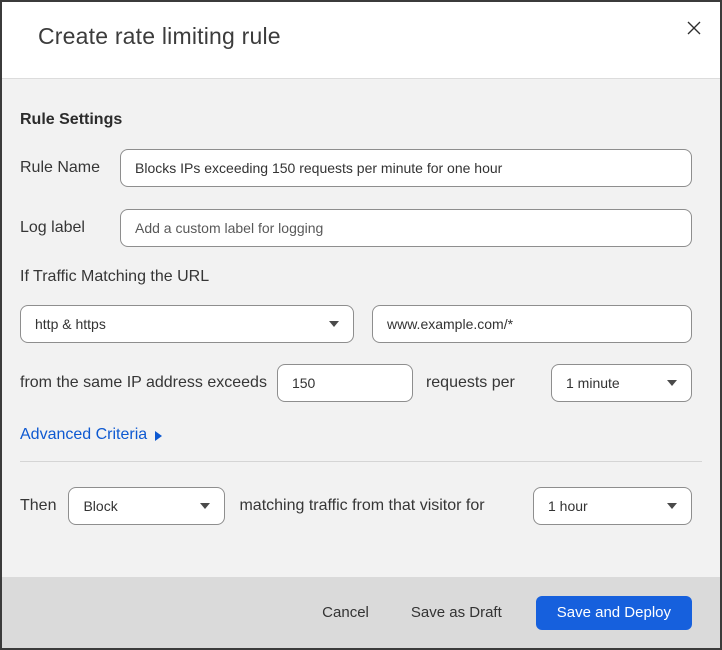  What do you see at coordinates (60, 167) in the screenshot?
I see `rule-name-label: Rule Name` at bounding box center [60, 167].